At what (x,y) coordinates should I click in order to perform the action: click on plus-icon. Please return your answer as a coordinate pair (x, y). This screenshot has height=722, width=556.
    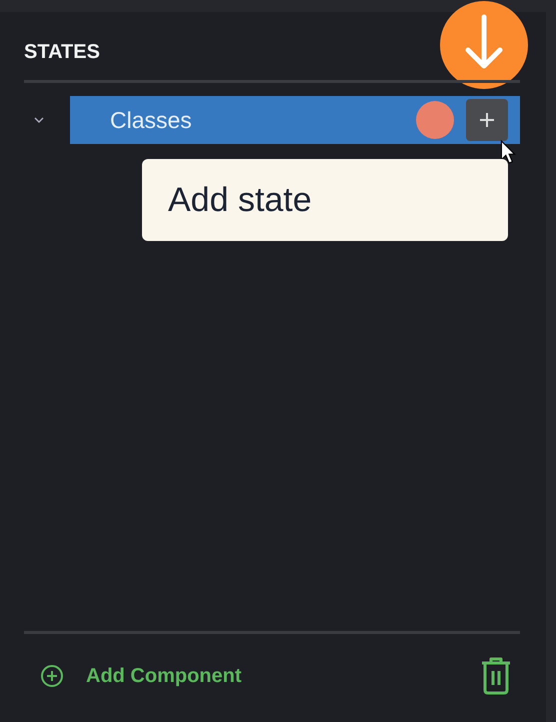
    Looking at the image, I should click on (487, 120).